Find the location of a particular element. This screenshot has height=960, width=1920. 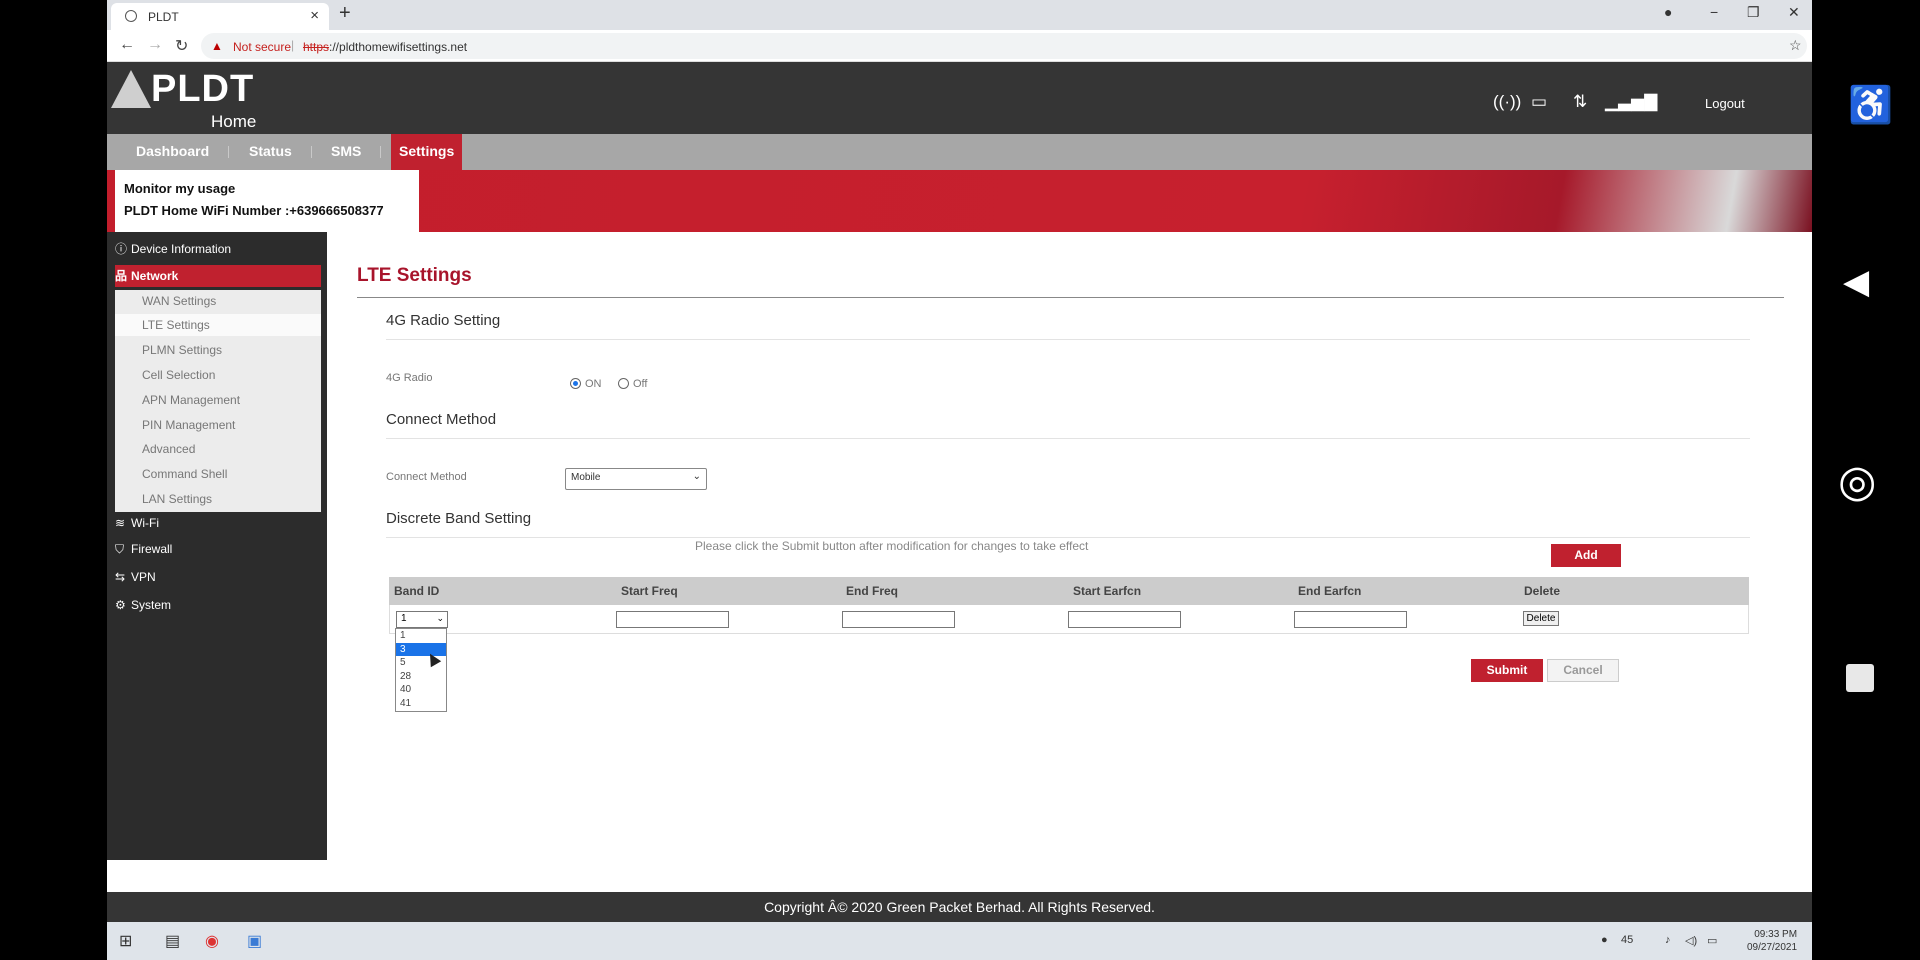

sidebar-item-system: ⚙ System is located at coordinates (143, 605).